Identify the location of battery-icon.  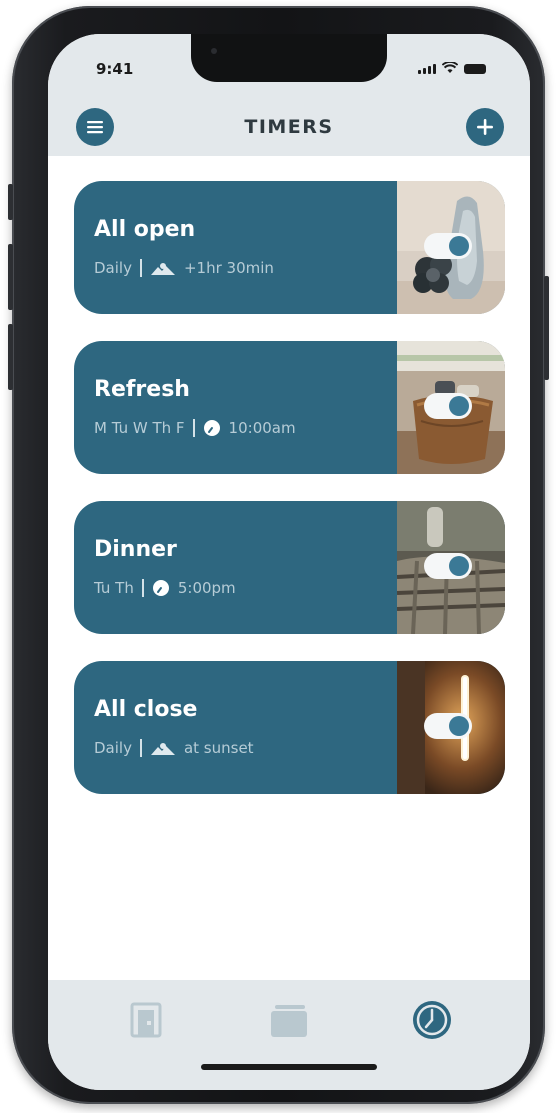
(475, 69).